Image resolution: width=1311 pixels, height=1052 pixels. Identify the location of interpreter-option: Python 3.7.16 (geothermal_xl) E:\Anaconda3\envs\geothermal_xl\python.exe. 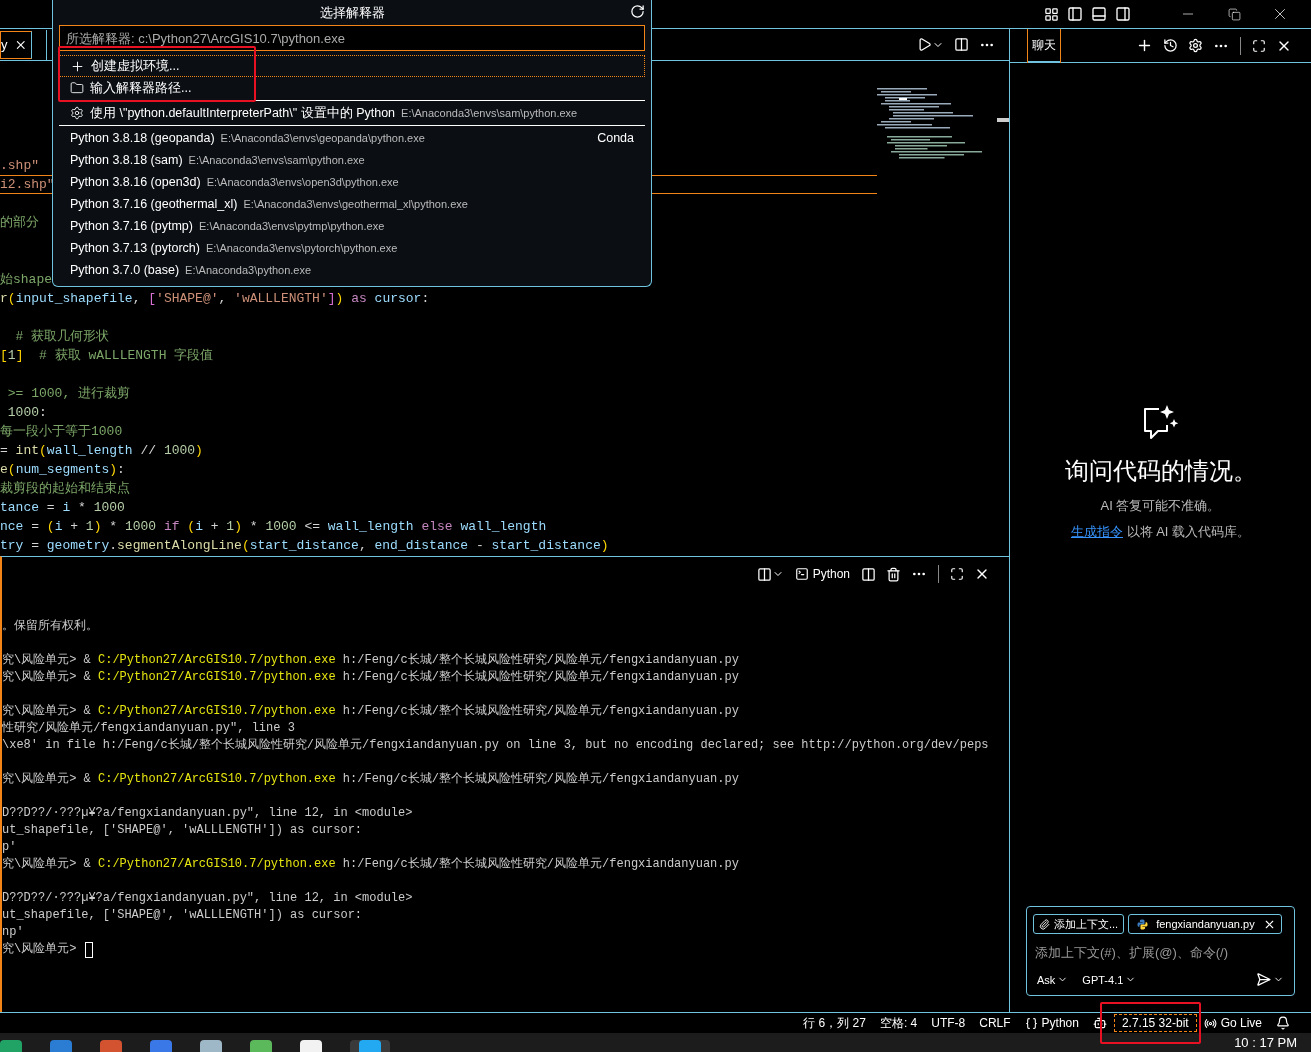
(352, 204).